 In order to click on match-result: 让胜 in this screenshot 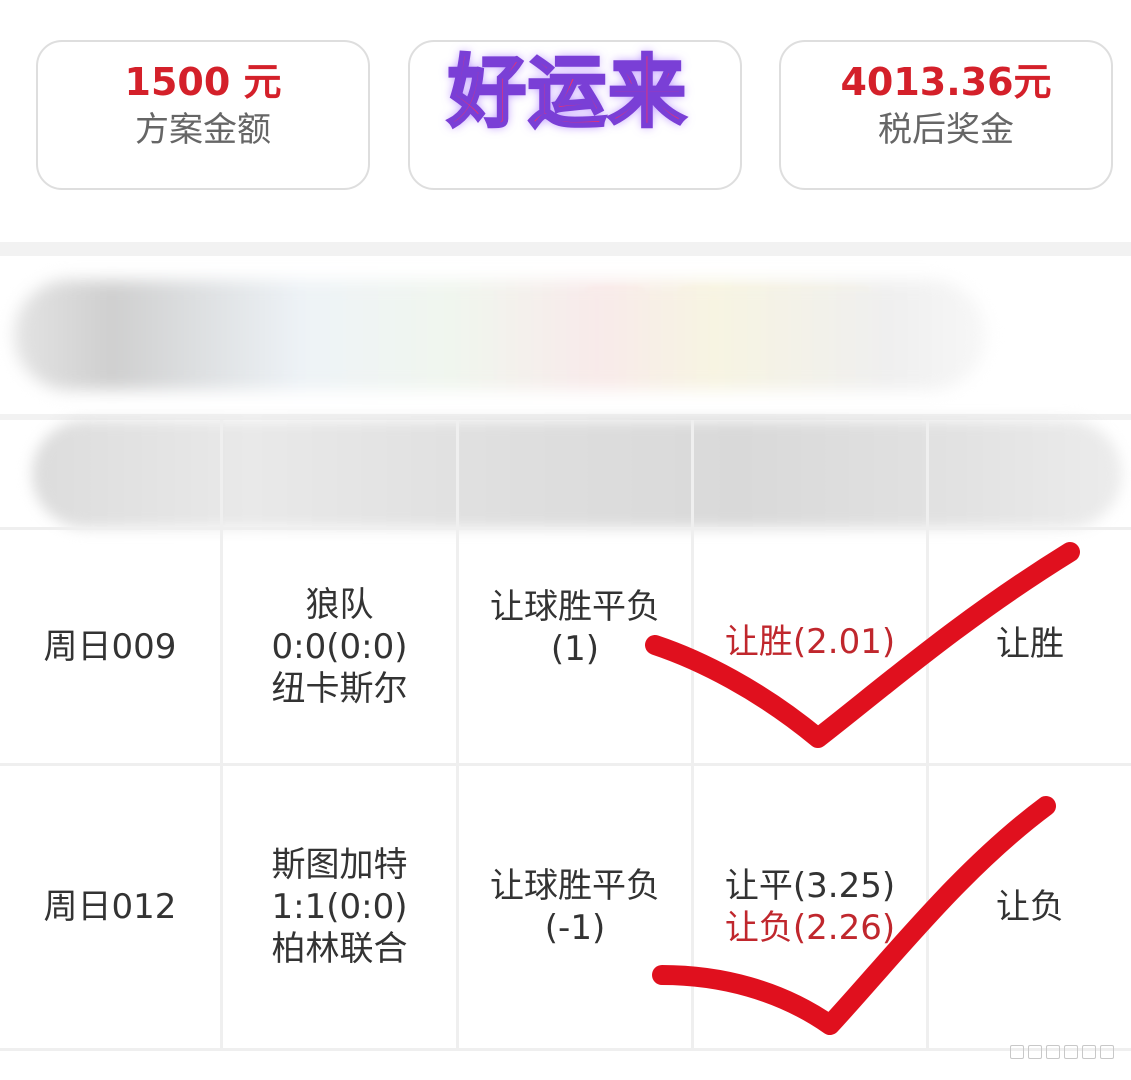, I will do `click(1030, 644)`.